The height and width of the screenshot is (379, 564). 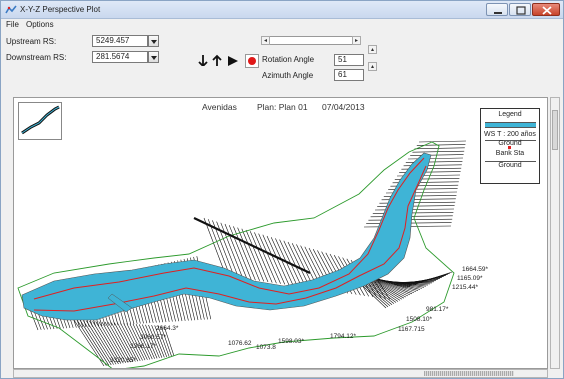 What do you see at coordinates (153, 57) in the screenshot?
I see `downstream-dropdown-arrow-icon` at bounding box center [153, 57].